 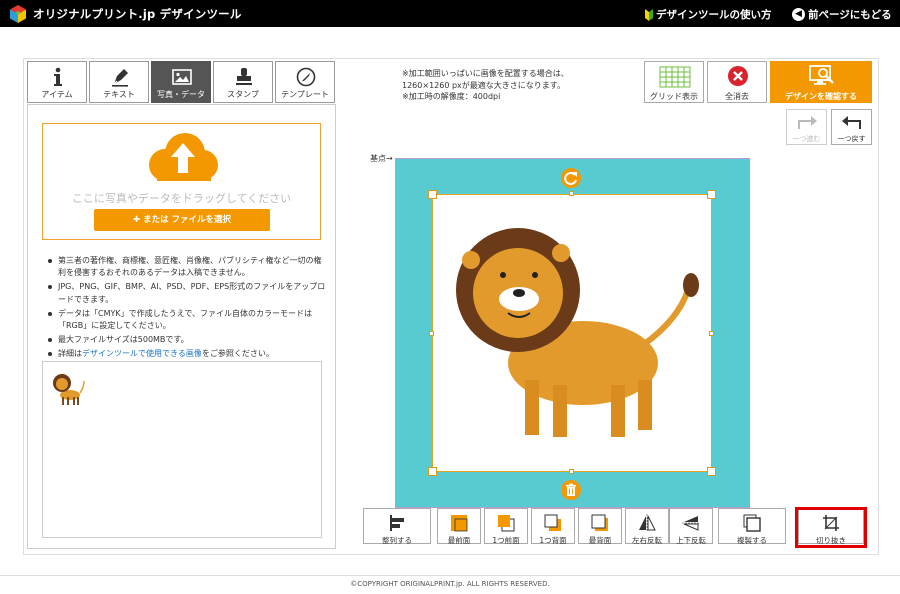 I want to click on tab-photo-data: 写真・データ, so click(x=181, y=82).